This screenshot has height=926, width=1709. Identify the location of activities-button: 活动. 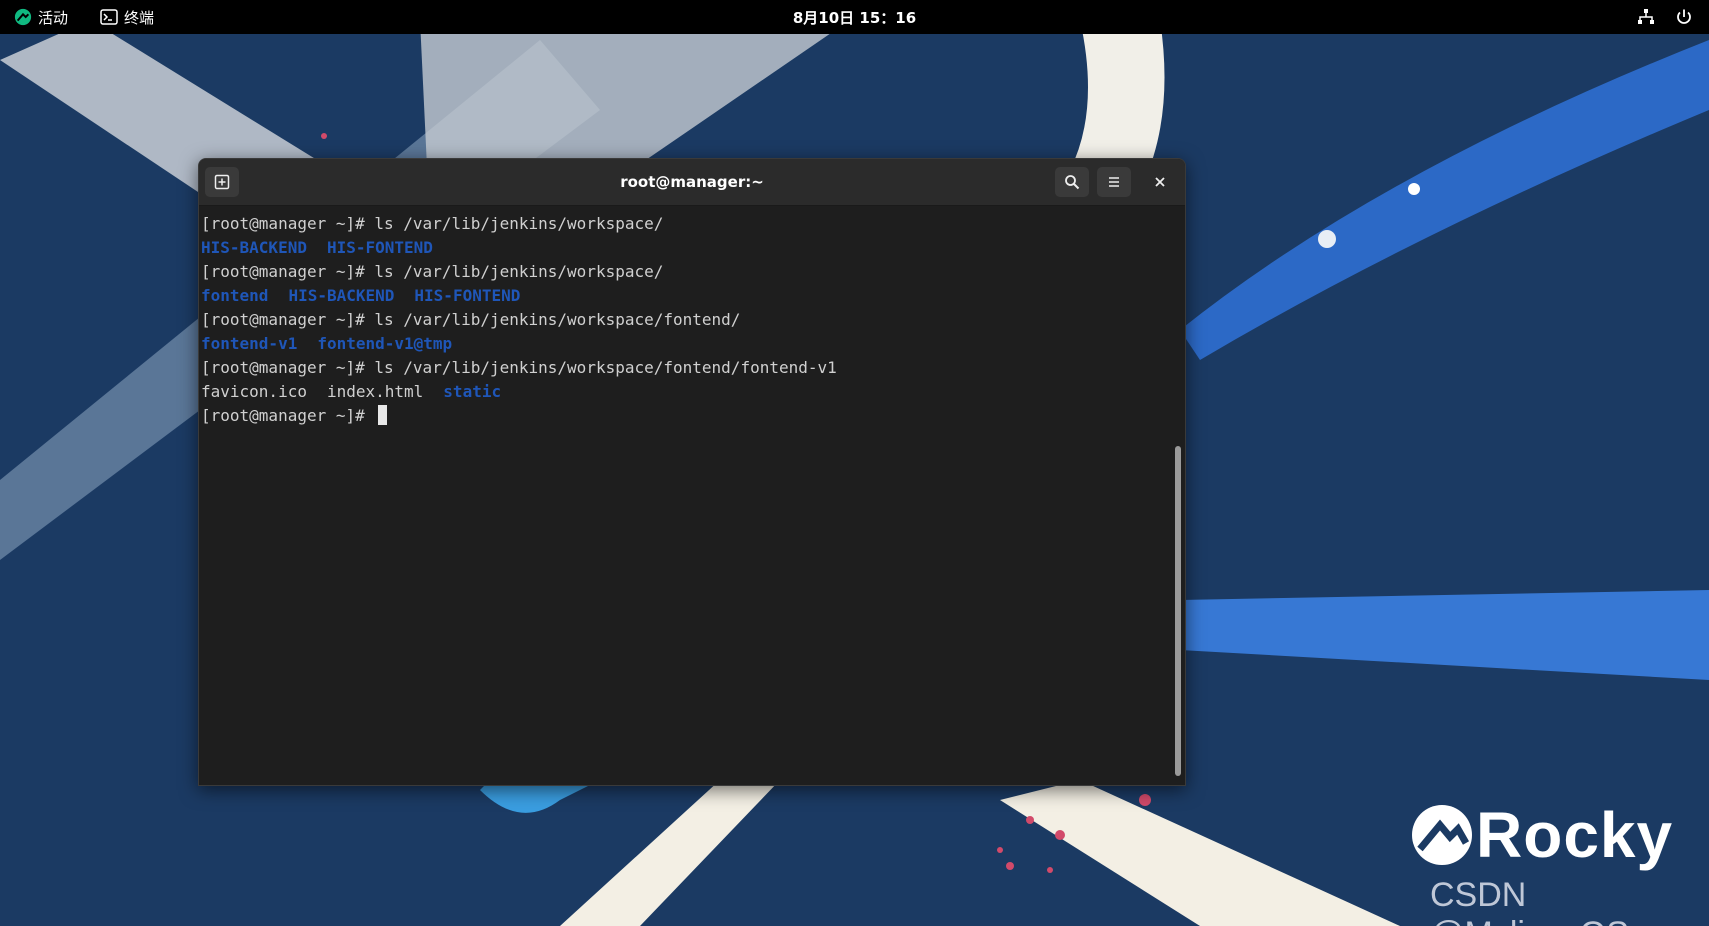
(41, 17).